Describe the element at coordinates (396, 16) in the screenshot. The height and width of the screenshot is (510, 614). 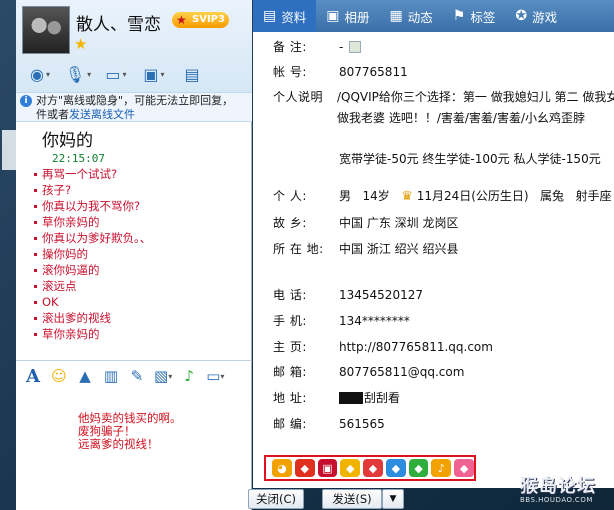
I see `feed-icon: ▦` at that location.